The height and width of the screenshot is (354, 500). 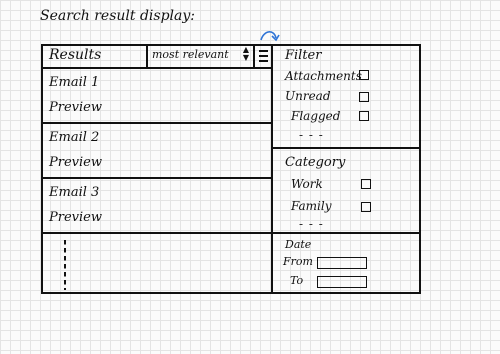 I want to click on sort-arrows-icon: ▲ ▼, so click(x=245, y=53).